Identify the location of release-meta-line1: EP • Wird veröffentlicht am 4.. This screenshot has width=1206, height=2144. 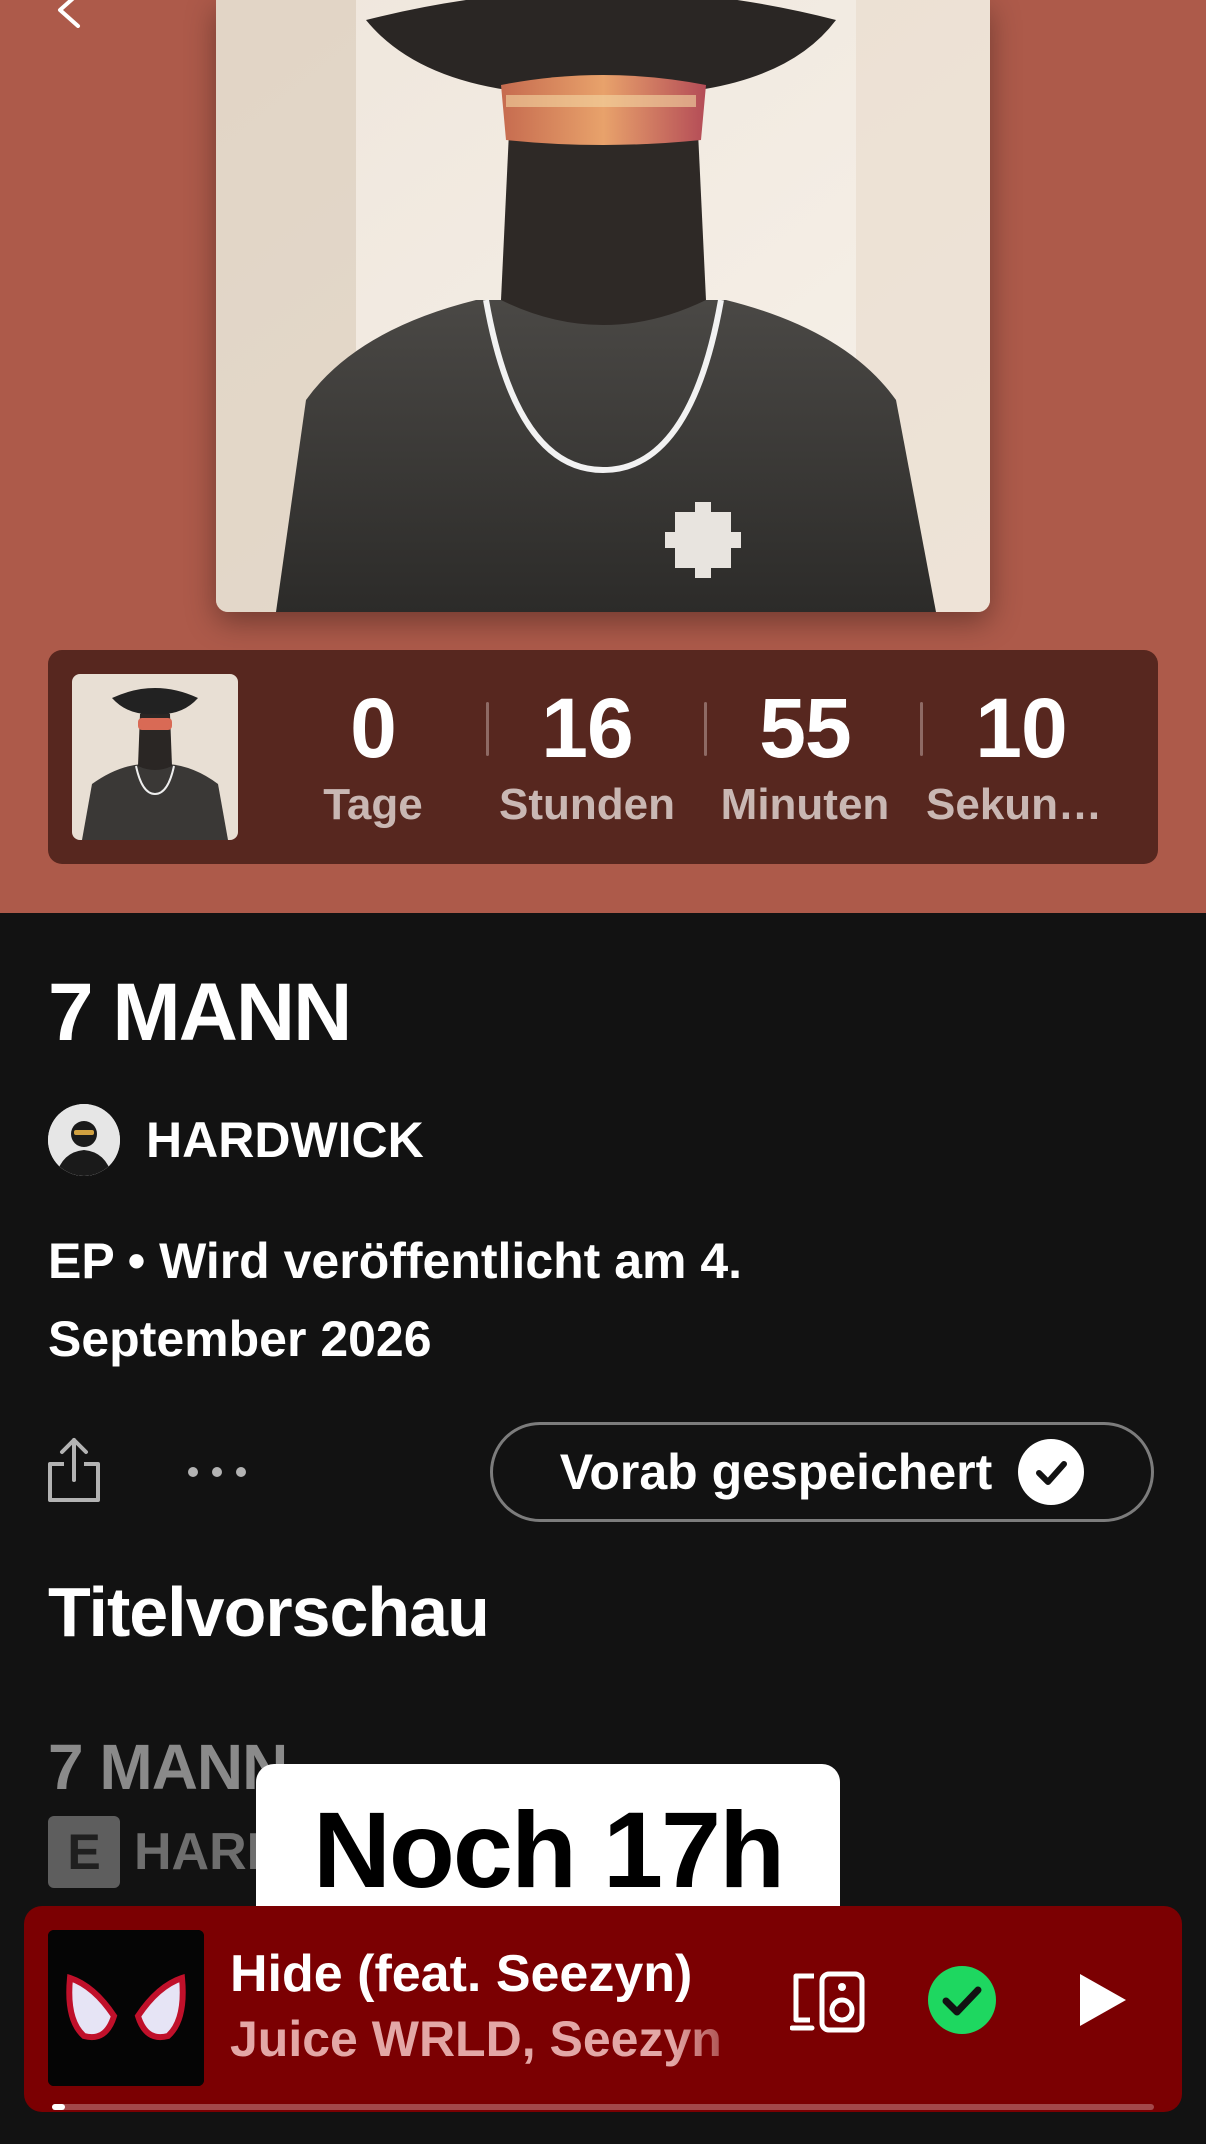
(395, 1261).